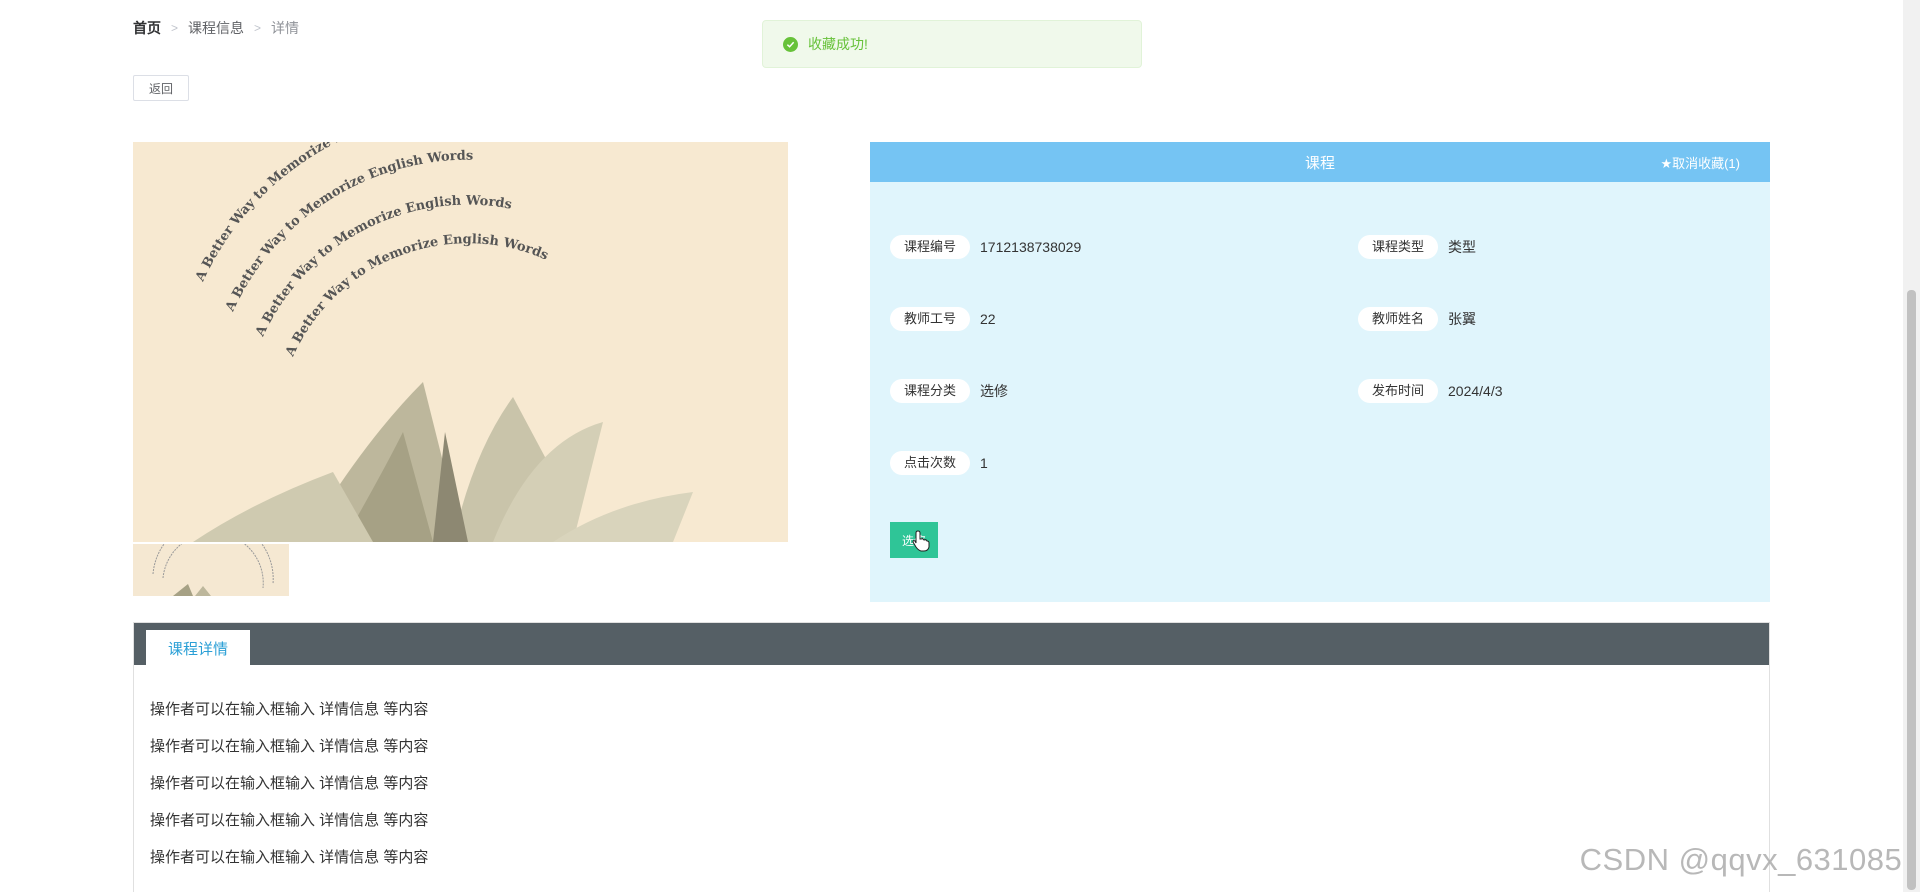  What do you see at coordinates (951, 644) in the screenshot?
I see `detail-tab-bar: 课程详情` at bounding box center [951, 644].